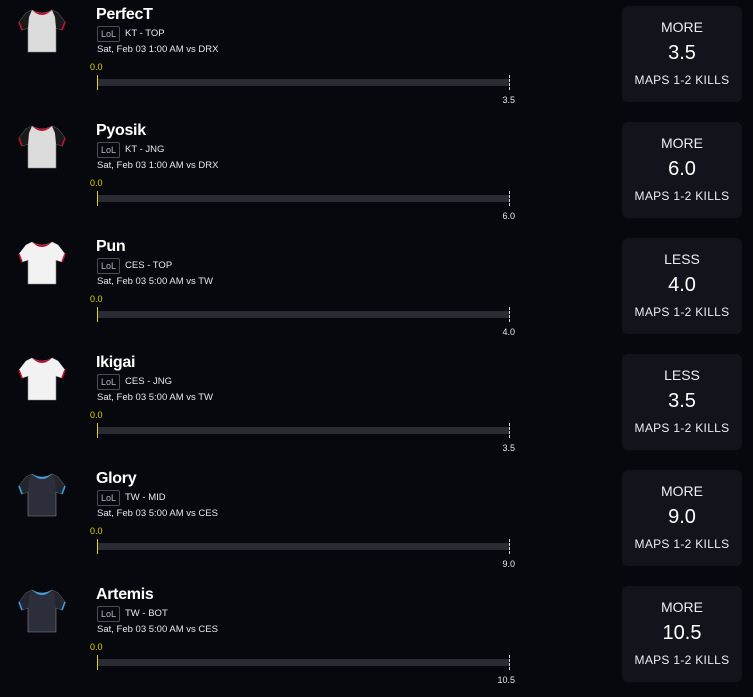 This screenshot has width=753, height=697. What do you see at coordinates (508, 564) in the screenshot?
I see `target-value: 9.0` at bounding box center [508, 564].